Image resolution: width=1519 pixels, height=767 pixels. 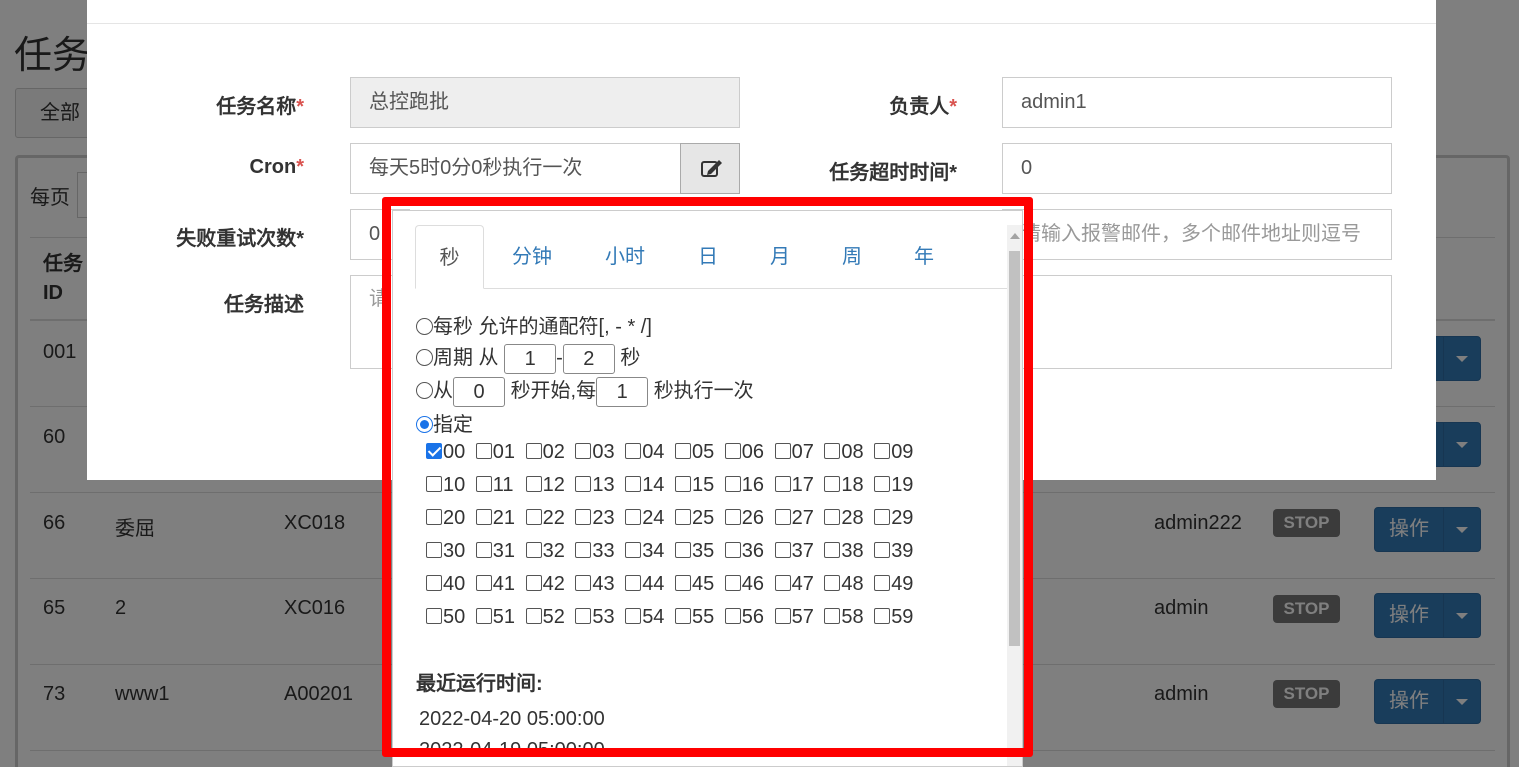 What do you see at coordinates (276, 167) in the screenshot?
I see `cron-label: Cron*` at bounding box center [276, 167].